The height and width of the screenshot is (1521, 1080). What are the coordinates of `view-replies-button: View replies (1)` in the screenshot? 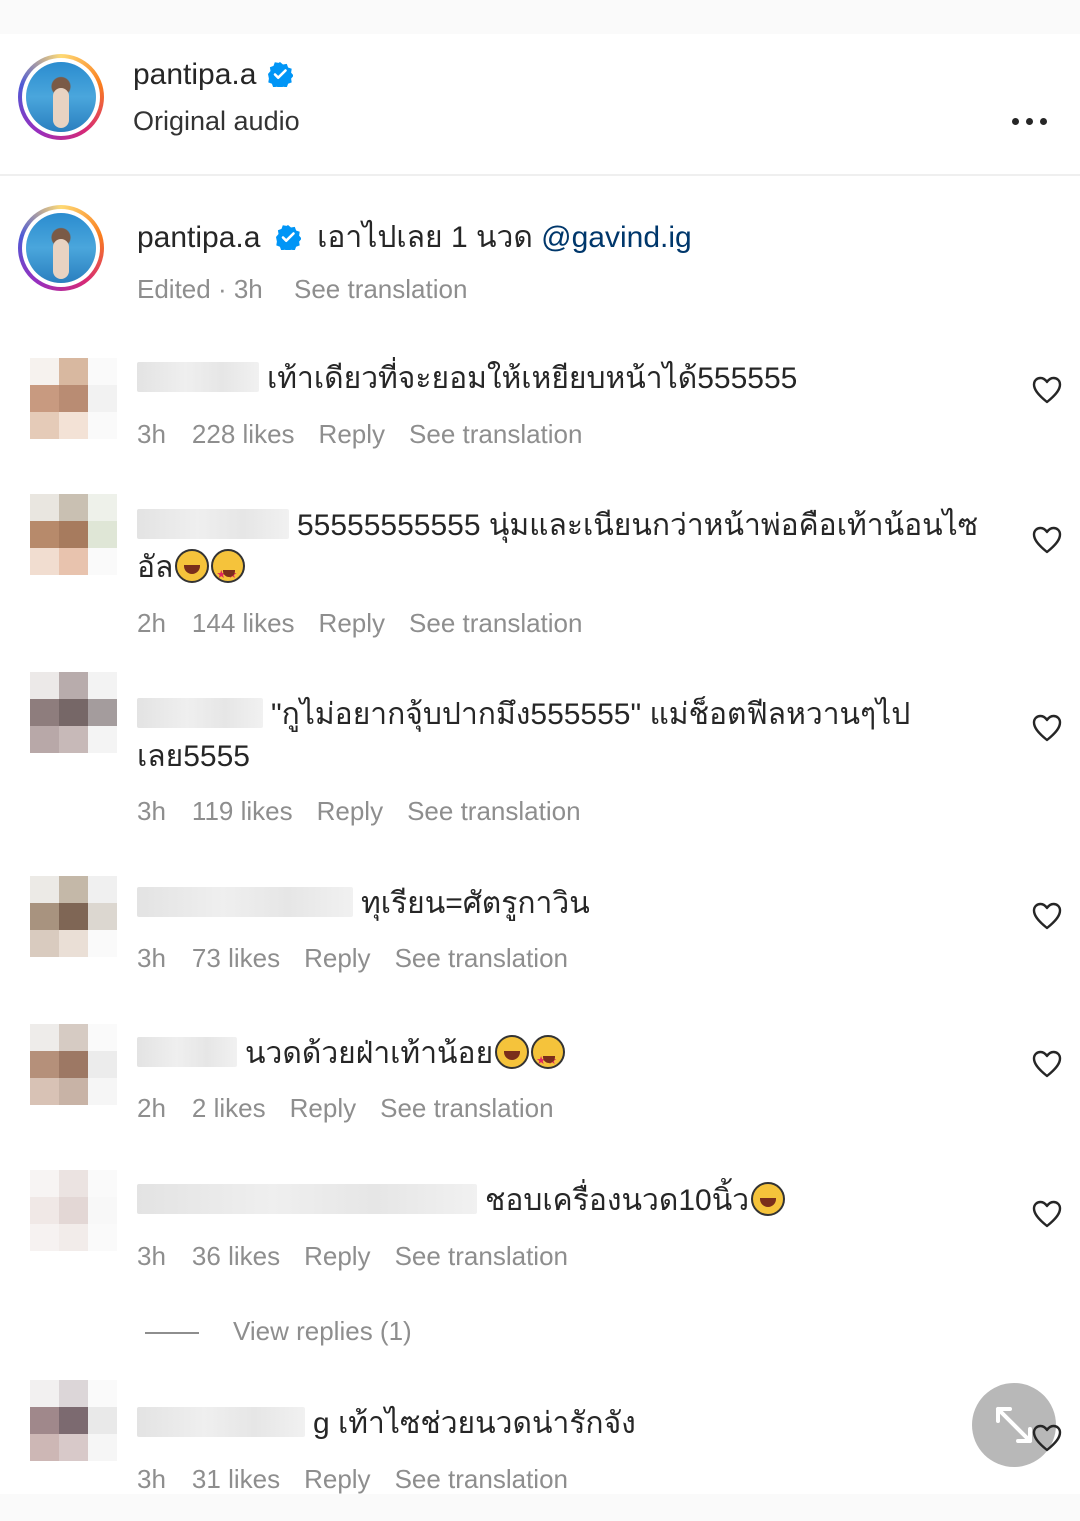 It's located at (278, 1331).